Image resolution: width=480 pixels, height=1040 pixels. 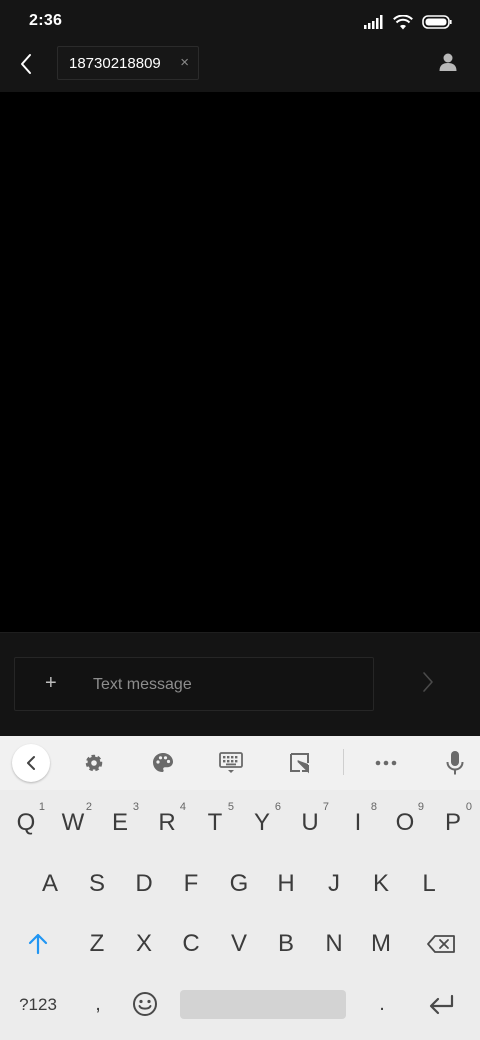 What do you see at coordinates (38, 1005) in the screenshot?
I see `symbols-key: ?123` at bounding box center [38, 1005].